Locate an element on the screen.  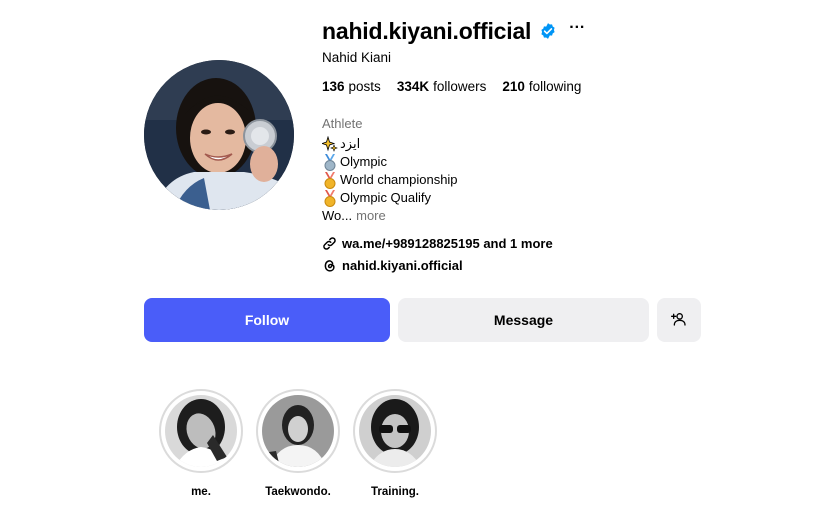
following-label: following is located at coordinates (555, 86).